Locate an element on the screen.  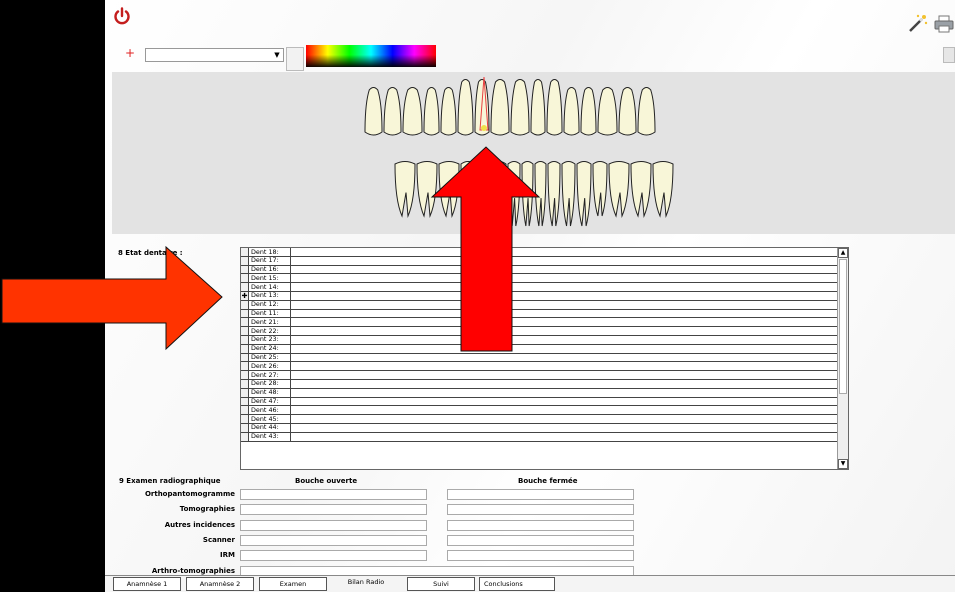
tooth-row: Dent 44: is located at coordinates (544, 428).